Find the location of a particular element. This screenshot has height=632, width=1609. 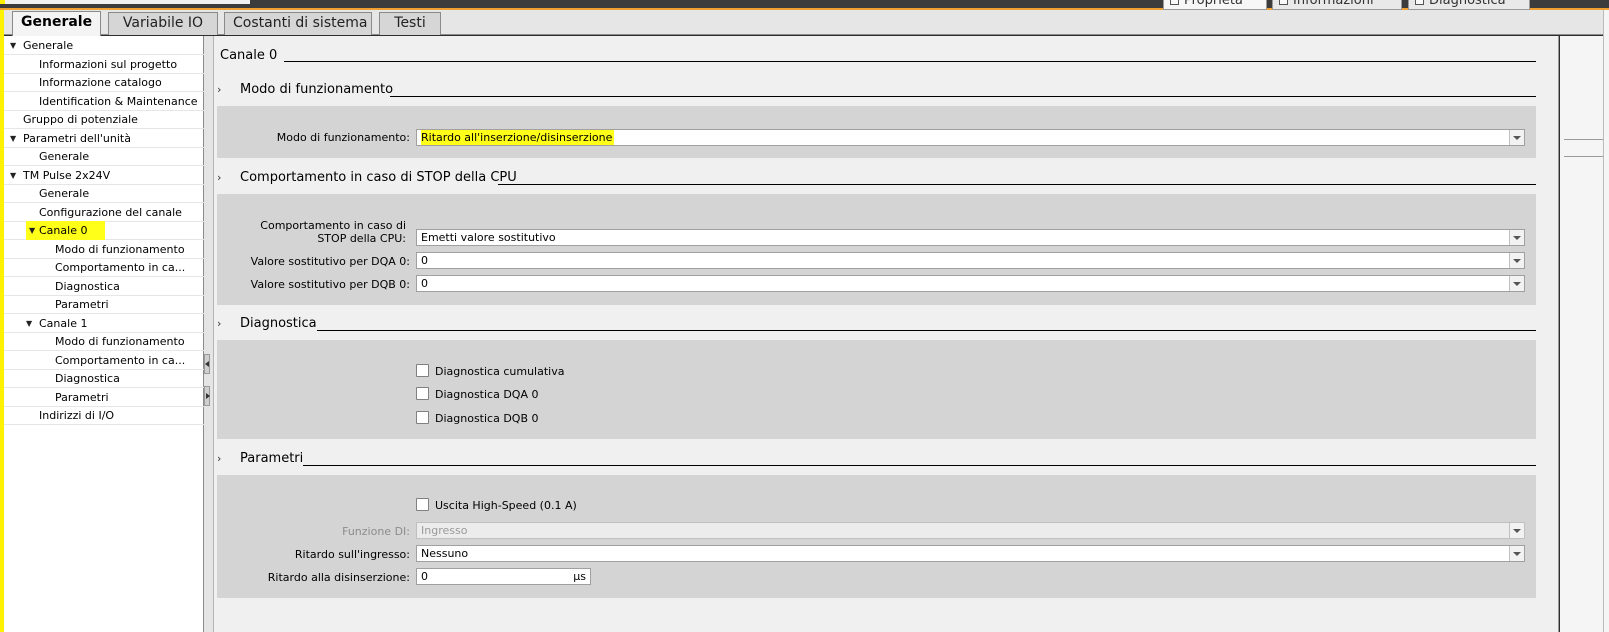

diagnostica-dqb-checkbox is located at coordinates (422, 417).